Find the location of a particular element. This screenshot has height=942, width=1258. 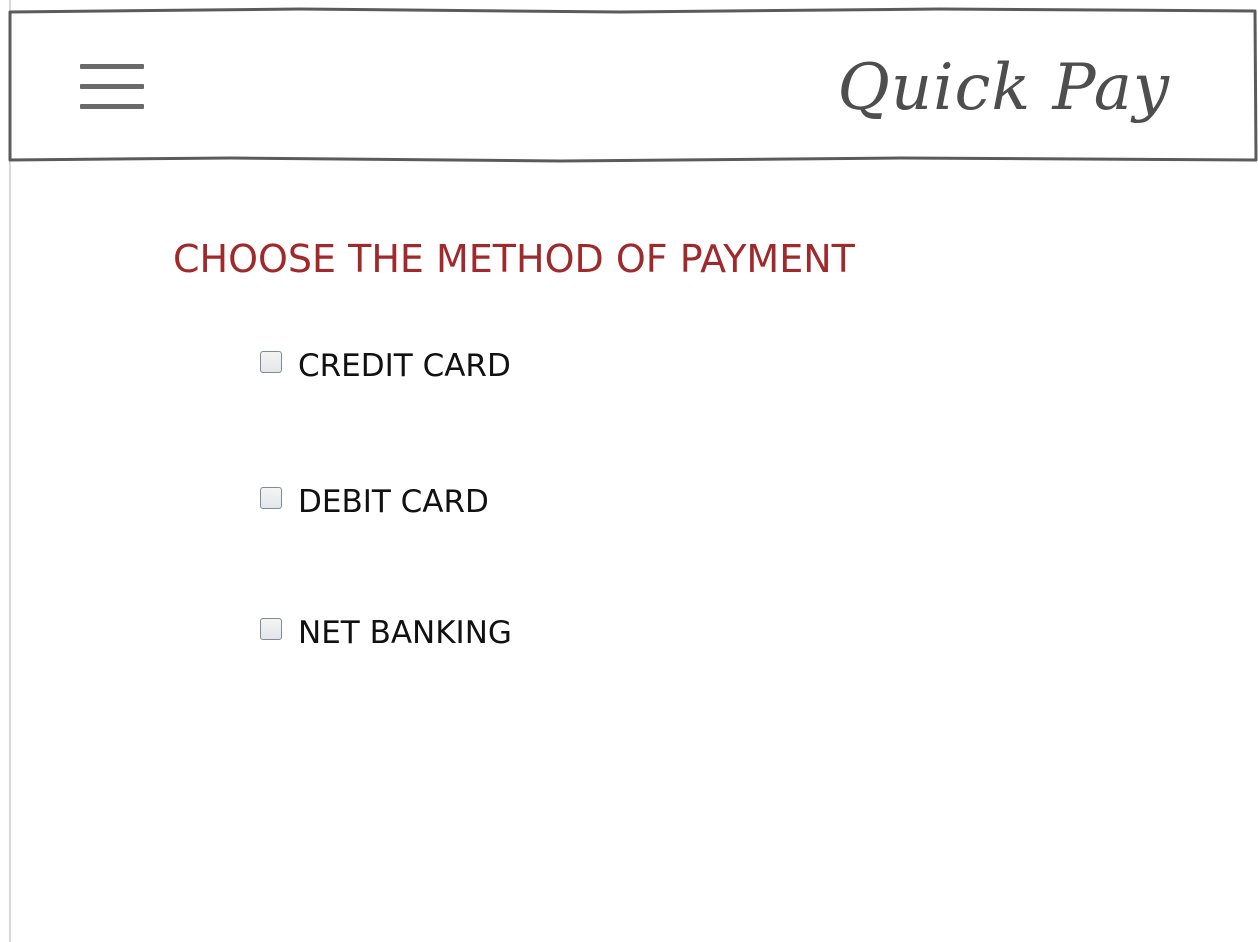

net-banking-label: NET BANKING is located at coordinates (405, 633).